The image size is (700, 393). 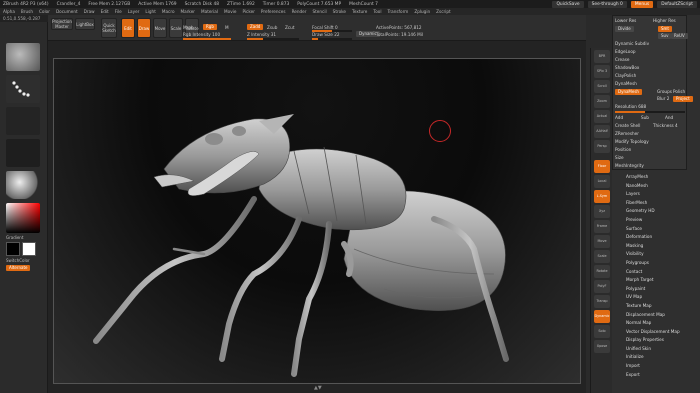 What do you see at coordinates (602, 181) in the screenshot?
I see `local-button: Local` at bounding box center [602, 181].